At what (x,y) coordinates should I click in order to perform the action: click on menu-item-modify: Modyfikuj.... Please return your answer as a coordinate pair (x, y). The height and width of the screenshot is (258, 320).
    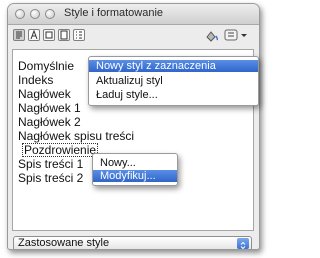
    Looking at the image, I should click on (135, 176).